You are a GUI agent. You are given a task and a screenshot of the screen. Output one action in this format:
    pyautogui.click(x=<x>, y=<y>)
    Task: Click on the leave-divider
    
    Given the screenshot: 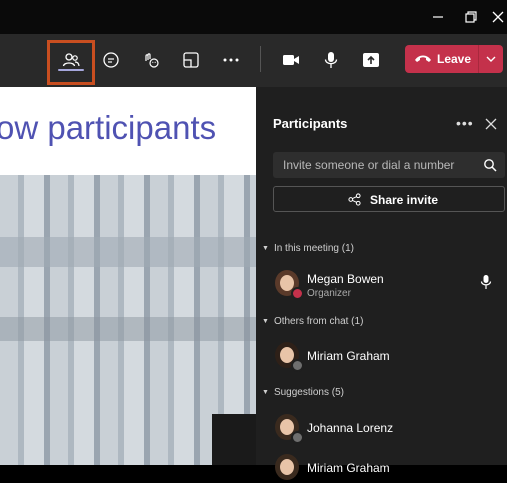 What is the action you would take?
    pyautogui.click(x=478, y=59)
    